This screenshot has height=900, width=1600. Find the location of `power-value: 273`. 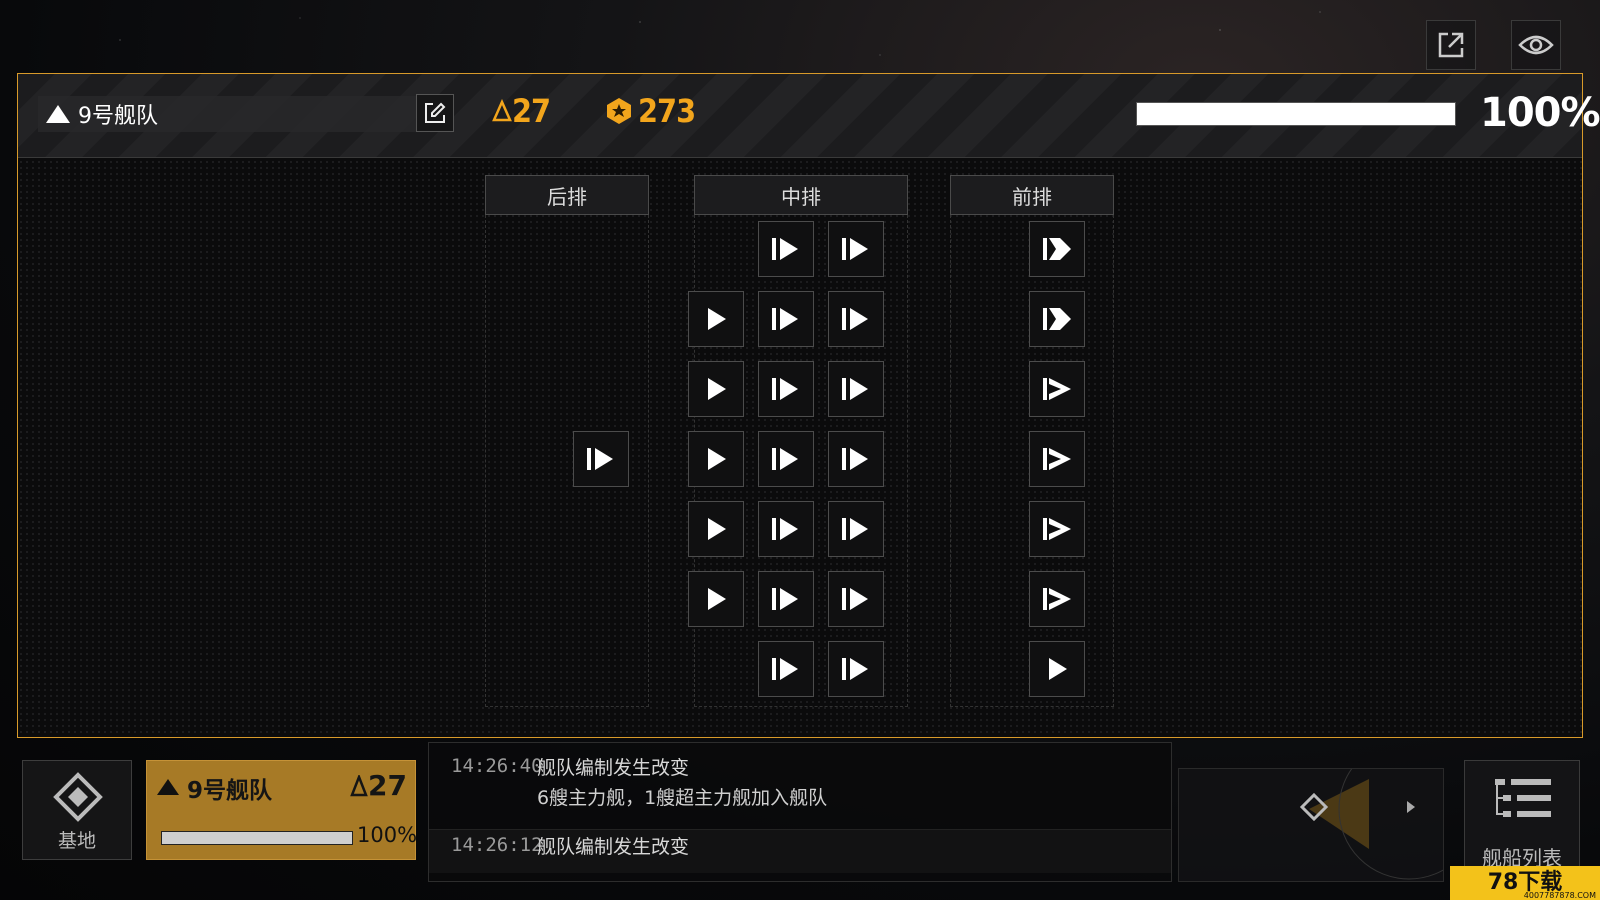

power-value: 273 is located at coordinates (667, 111).